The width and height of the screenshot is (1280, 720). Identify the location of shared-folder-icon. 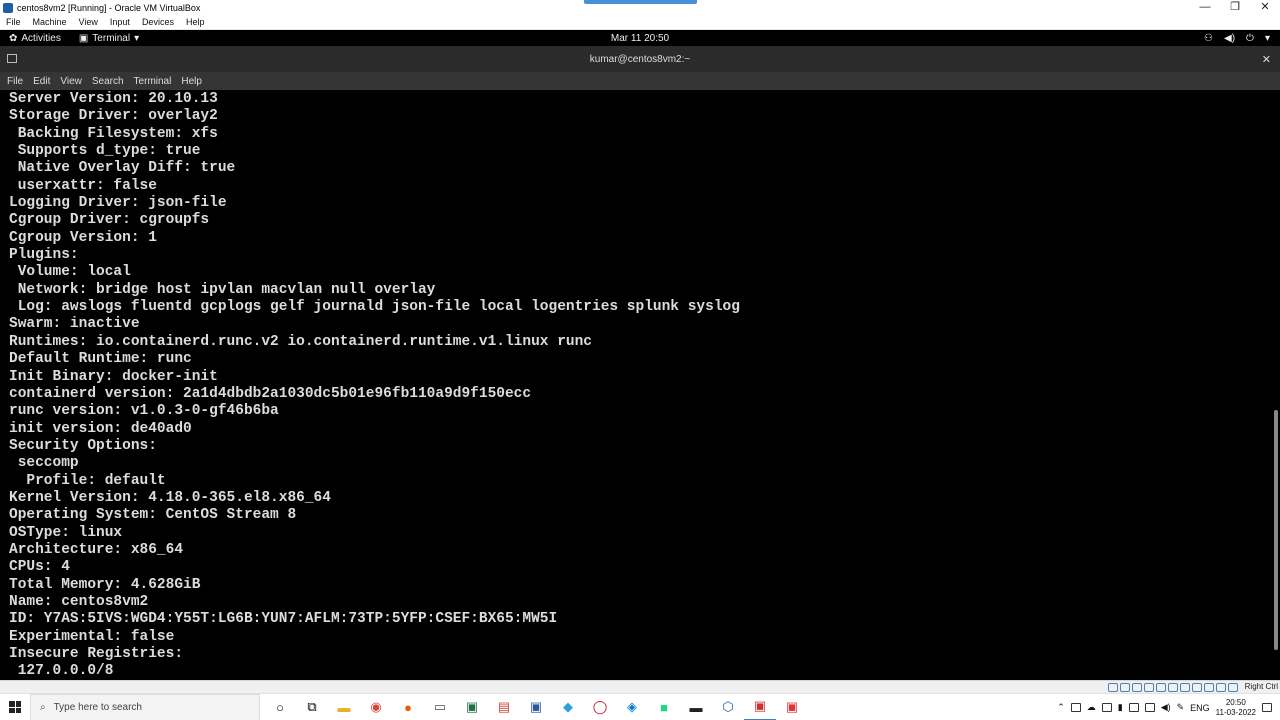
(1173, 687).